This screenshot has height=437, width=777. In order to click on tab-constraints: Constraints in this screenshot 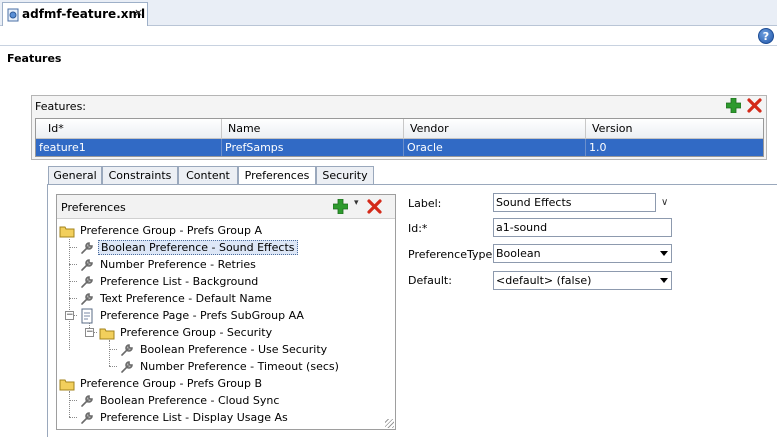, I will do `click(140, 175)`.